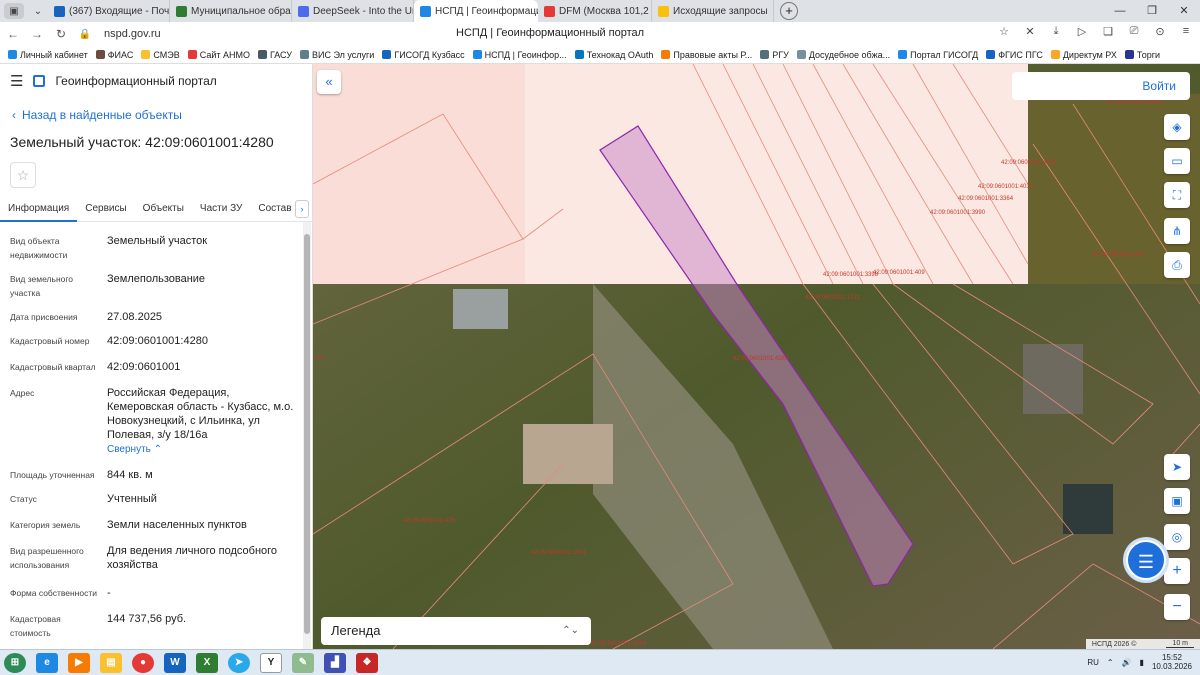  I want to click on deepseek-icon, so click(303, 11).